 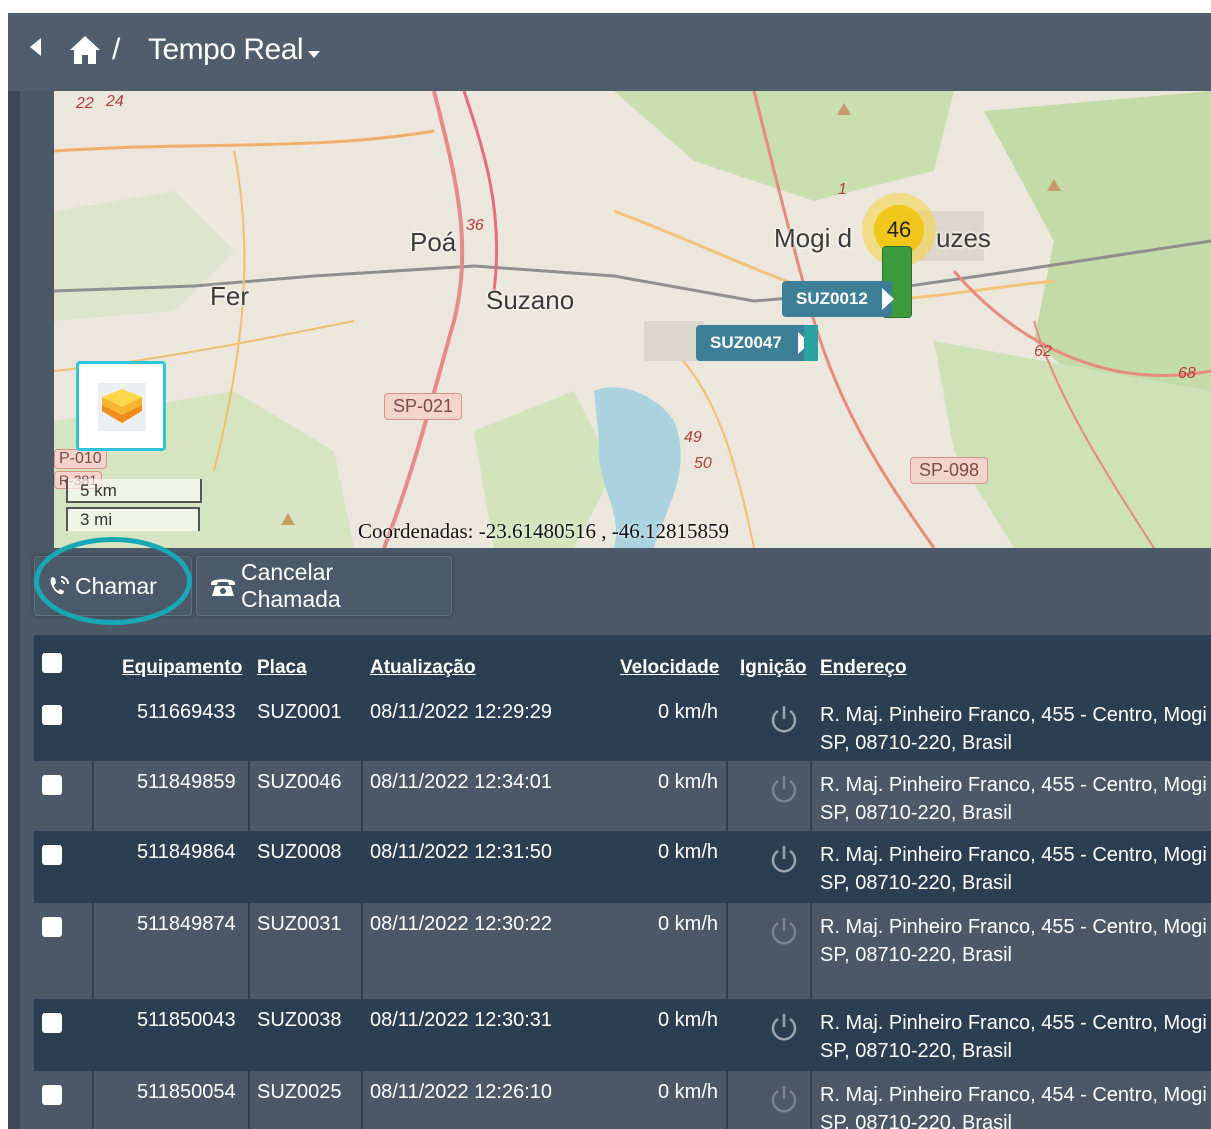 What do you see at coordinates (773, 668) in the screenshot?
I see `header-ignicao: Ignição` at bounding box center [773, 668].